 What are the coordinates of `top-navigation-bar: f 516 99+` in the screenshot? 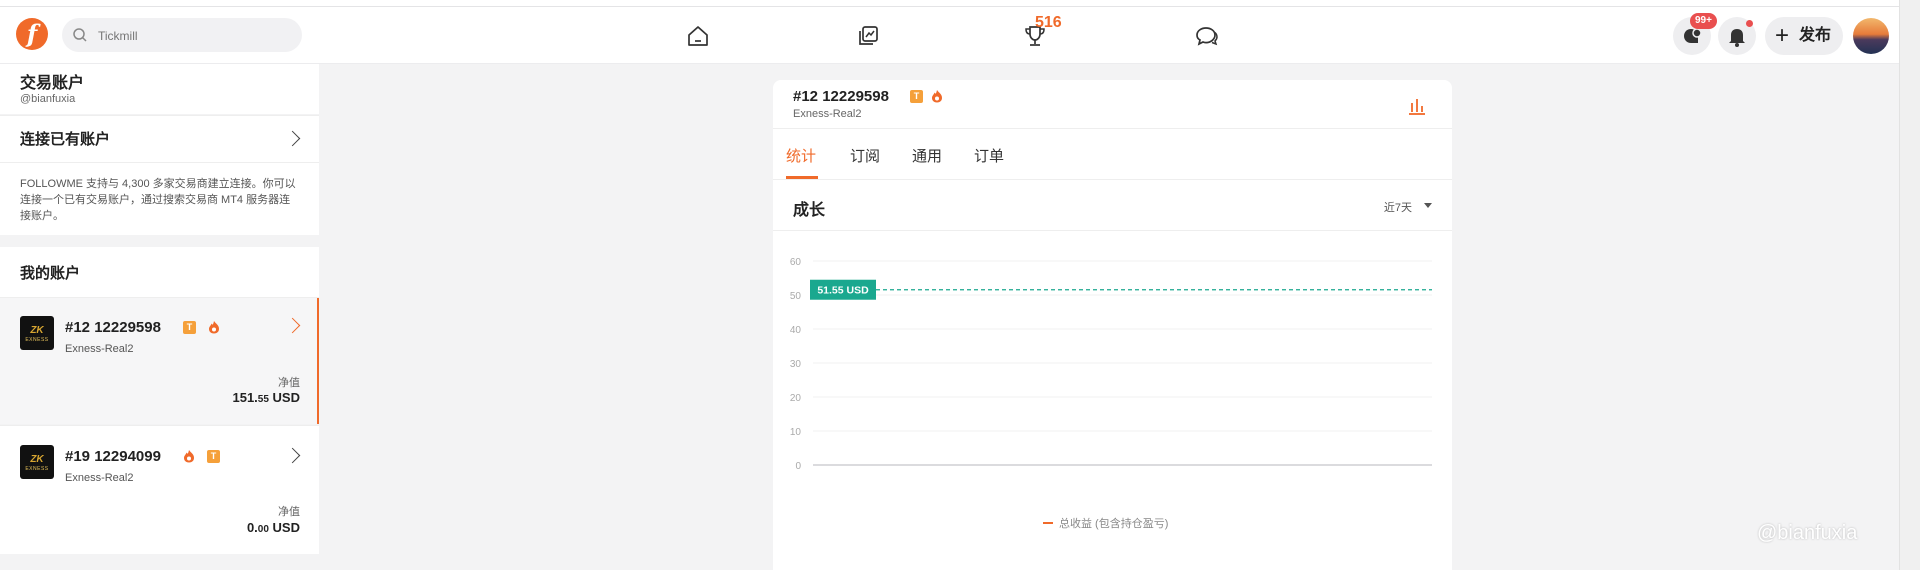 It's located at (950, 35).